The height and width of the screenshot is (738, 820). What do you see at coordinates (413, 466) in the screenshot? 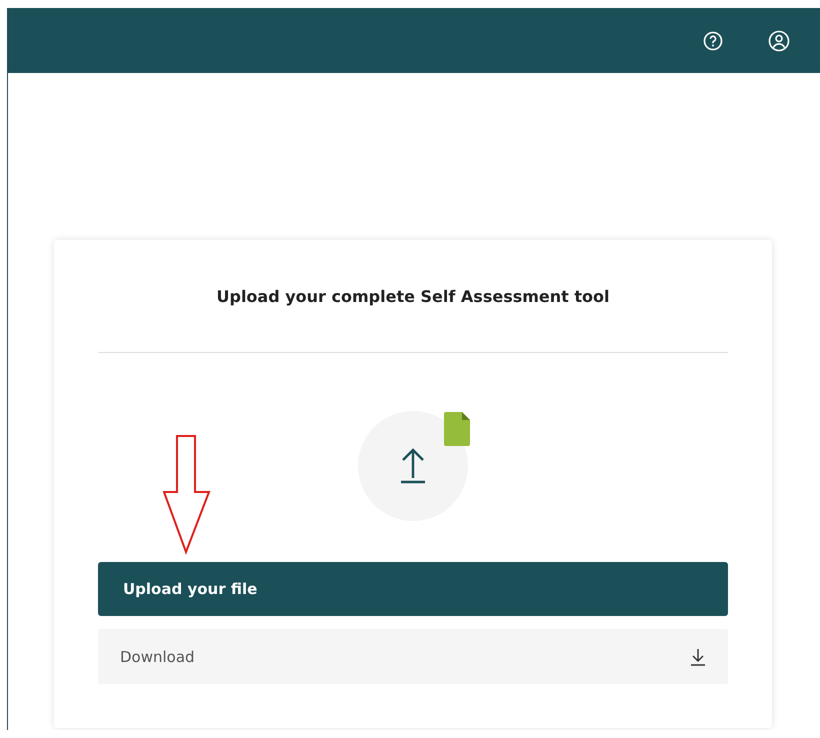
I see `upload-icon` at bounding box center [413, 466].